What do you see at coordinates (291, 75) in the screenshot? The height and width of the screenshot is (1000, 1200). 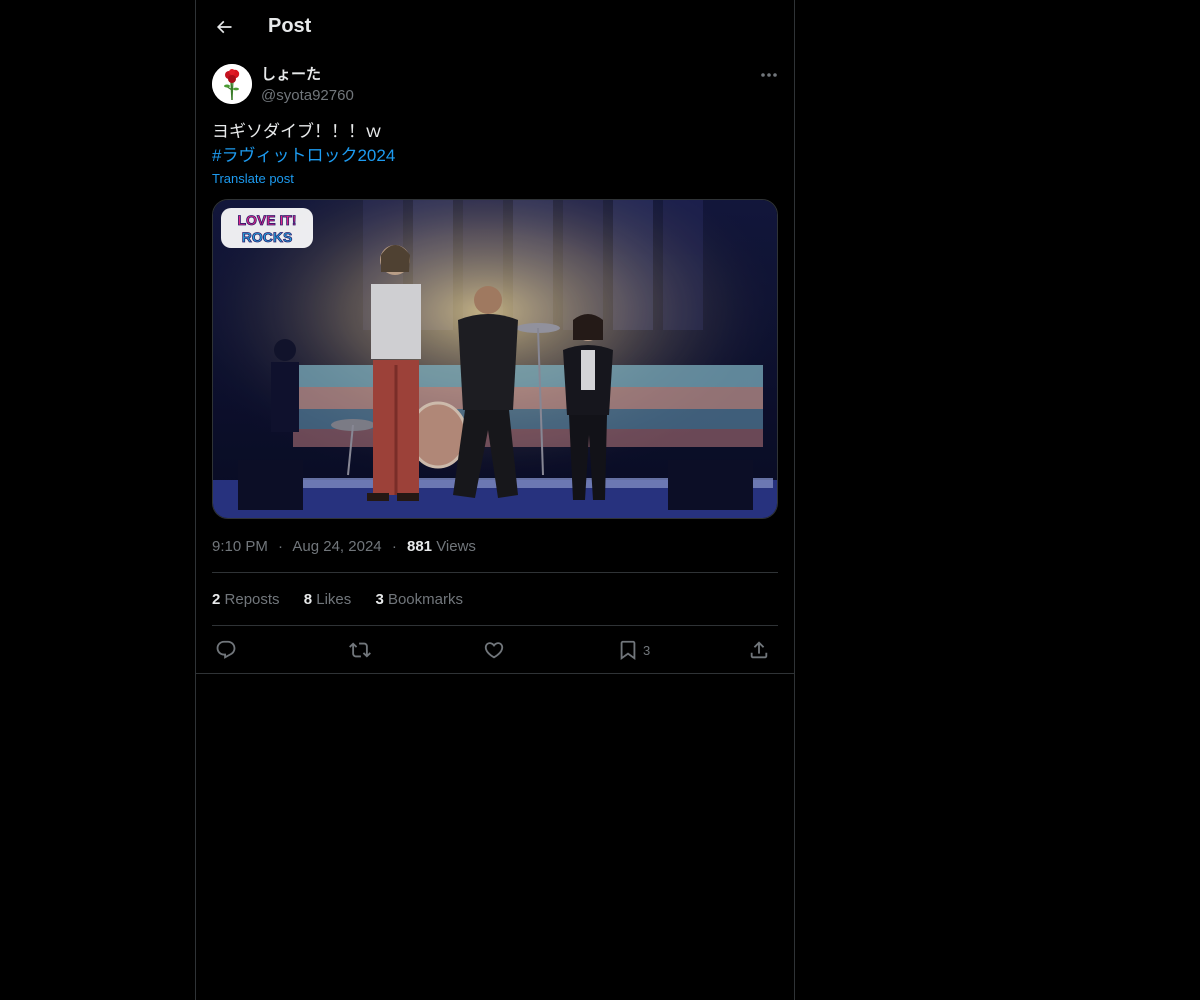 I see `author-display-name: しょーた` at bounding box center [291, 75].